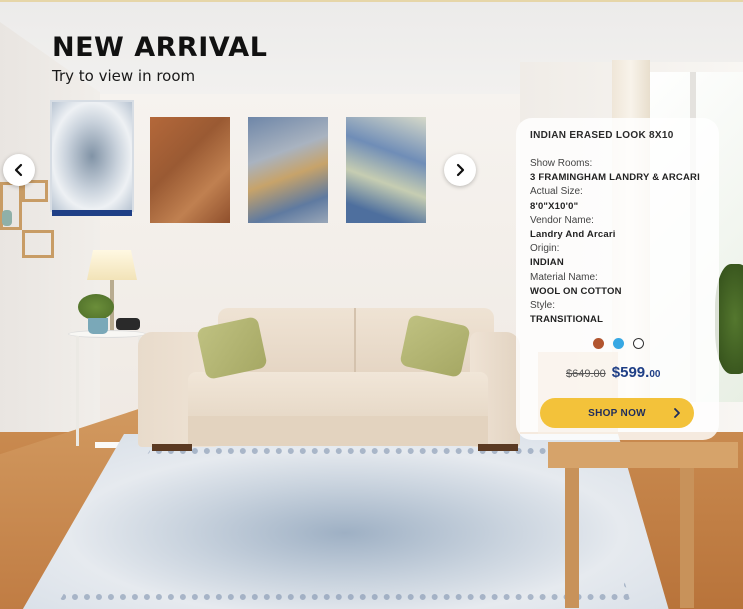 This screenshot has width=743, height=609. I want to click on sofa-base, so click(338, 431).